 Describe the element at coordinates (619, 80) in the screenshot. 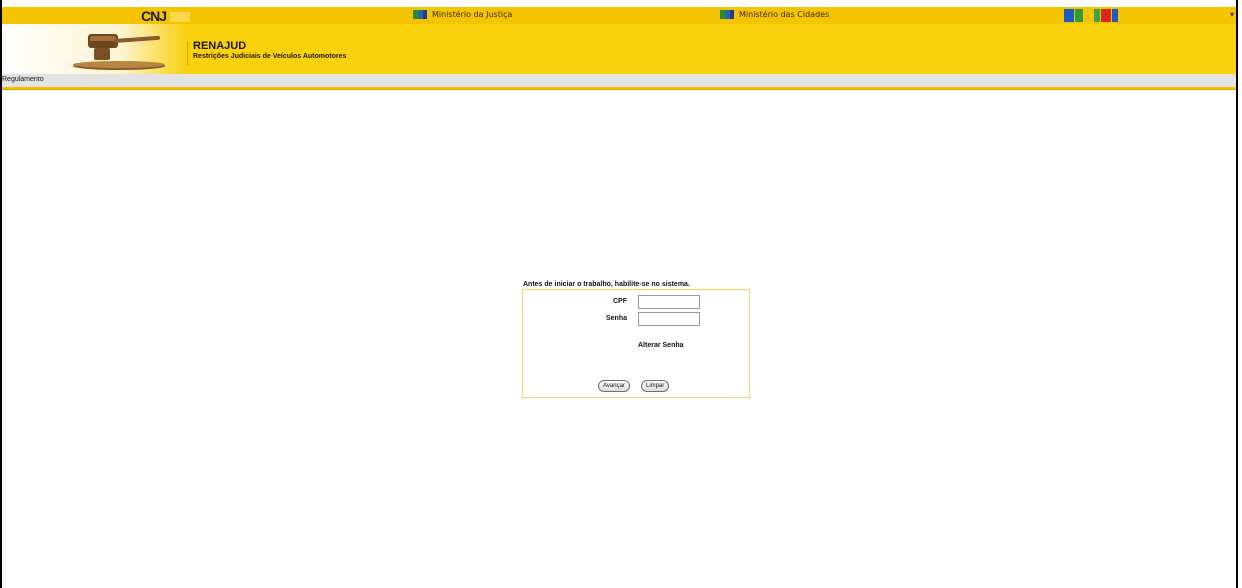

I see `menu-bar: Regulamento` at that location.